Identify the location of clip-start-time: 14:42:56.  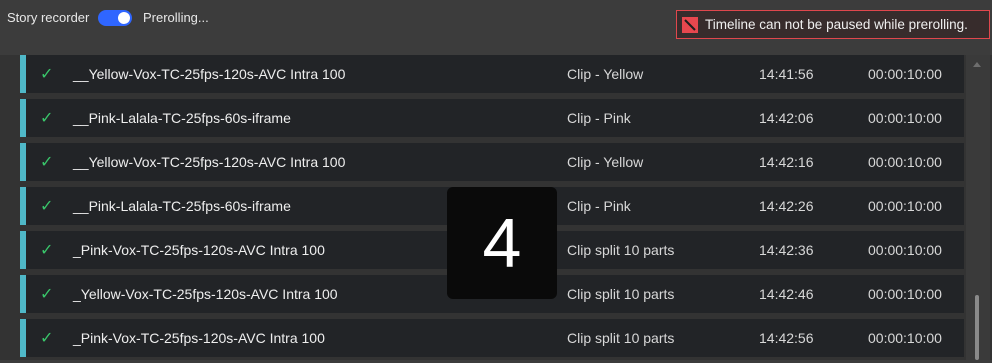
(786, 338).